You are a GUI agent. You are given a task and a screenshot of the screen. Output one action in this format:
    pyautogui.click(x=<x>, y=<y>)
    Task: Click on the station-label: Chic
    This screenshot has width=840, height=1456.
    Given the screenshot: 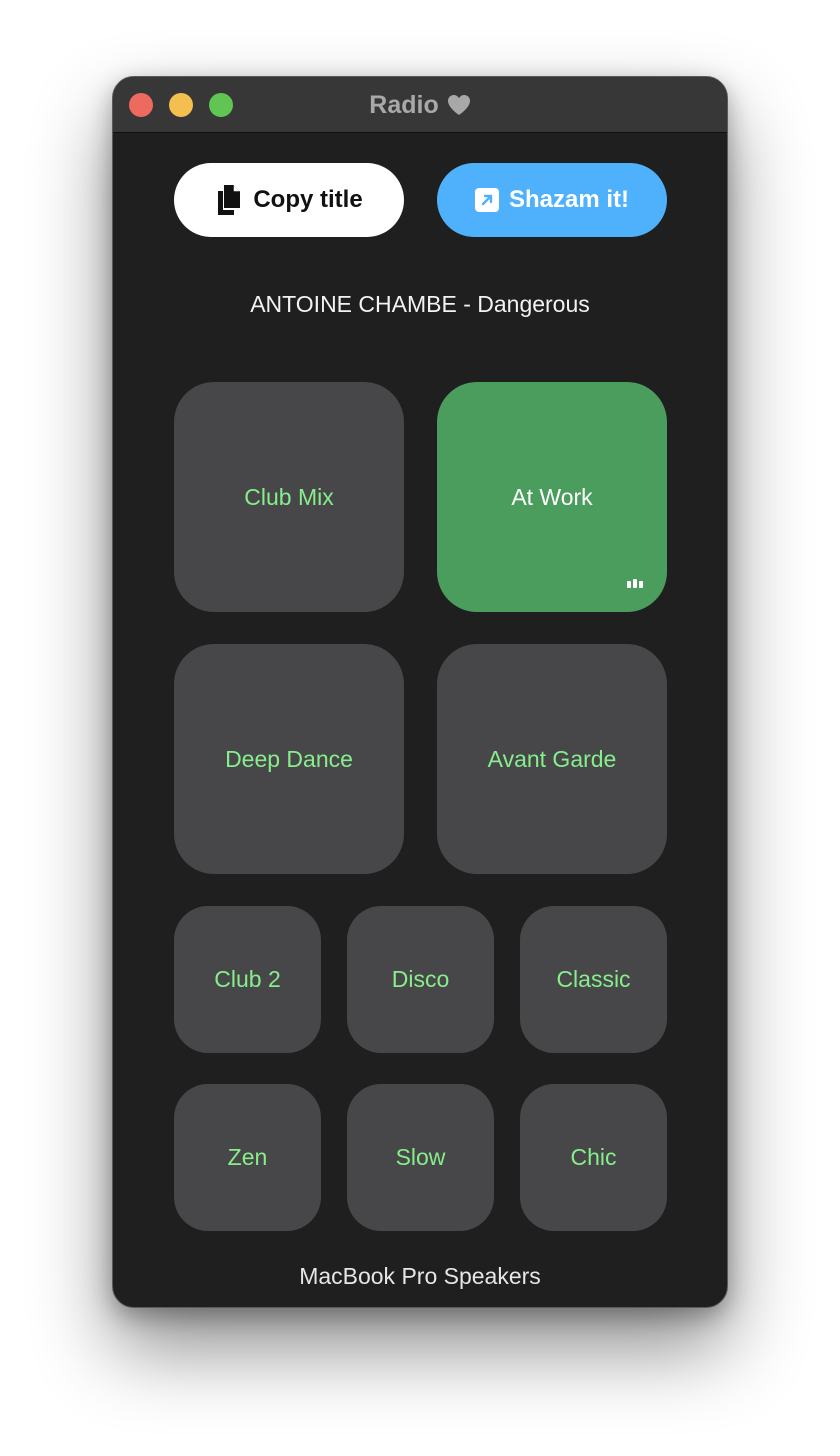 What is the action you would take?
    pyautogui.click(x=593, y=1157)
    